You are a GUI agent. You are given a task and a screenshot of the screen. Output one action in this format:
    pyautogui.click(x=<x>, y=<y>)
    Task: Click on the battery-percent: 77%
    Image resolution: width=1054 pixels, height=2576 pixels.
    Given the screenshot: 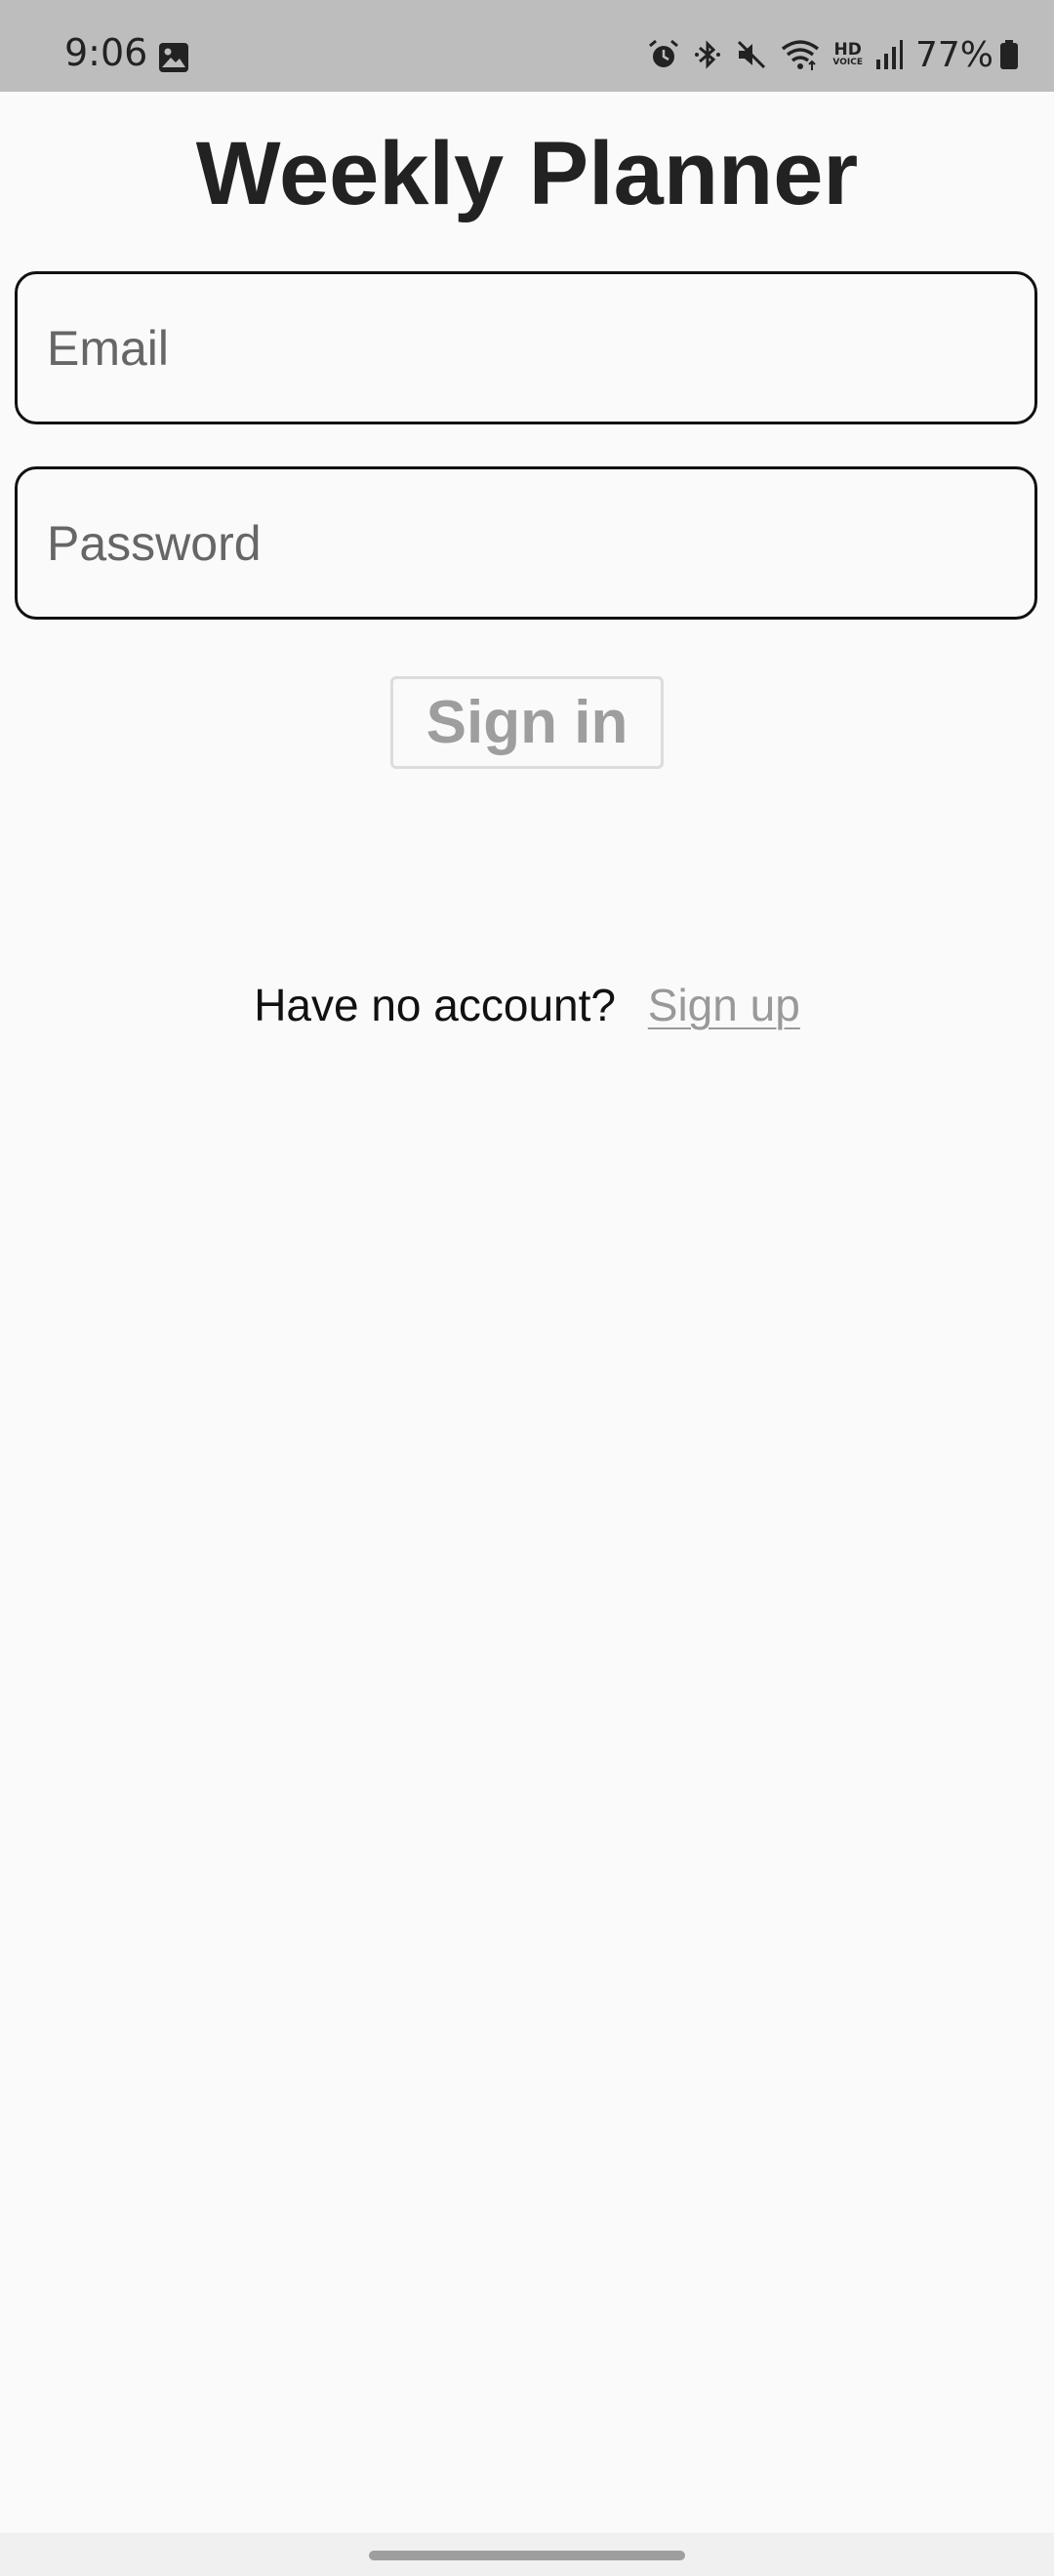 What is the action you would take?
    pyautogui.click(x=953, y=54)
    